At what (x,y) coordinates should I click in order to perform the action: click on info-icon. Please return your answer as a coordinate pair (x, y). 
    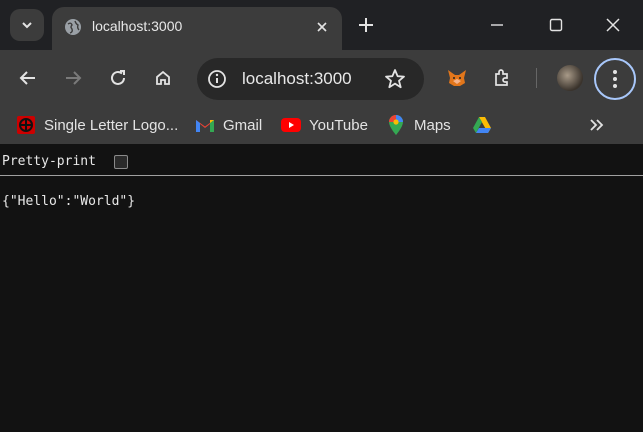
    Looking at the image, I should click on (217, 79).